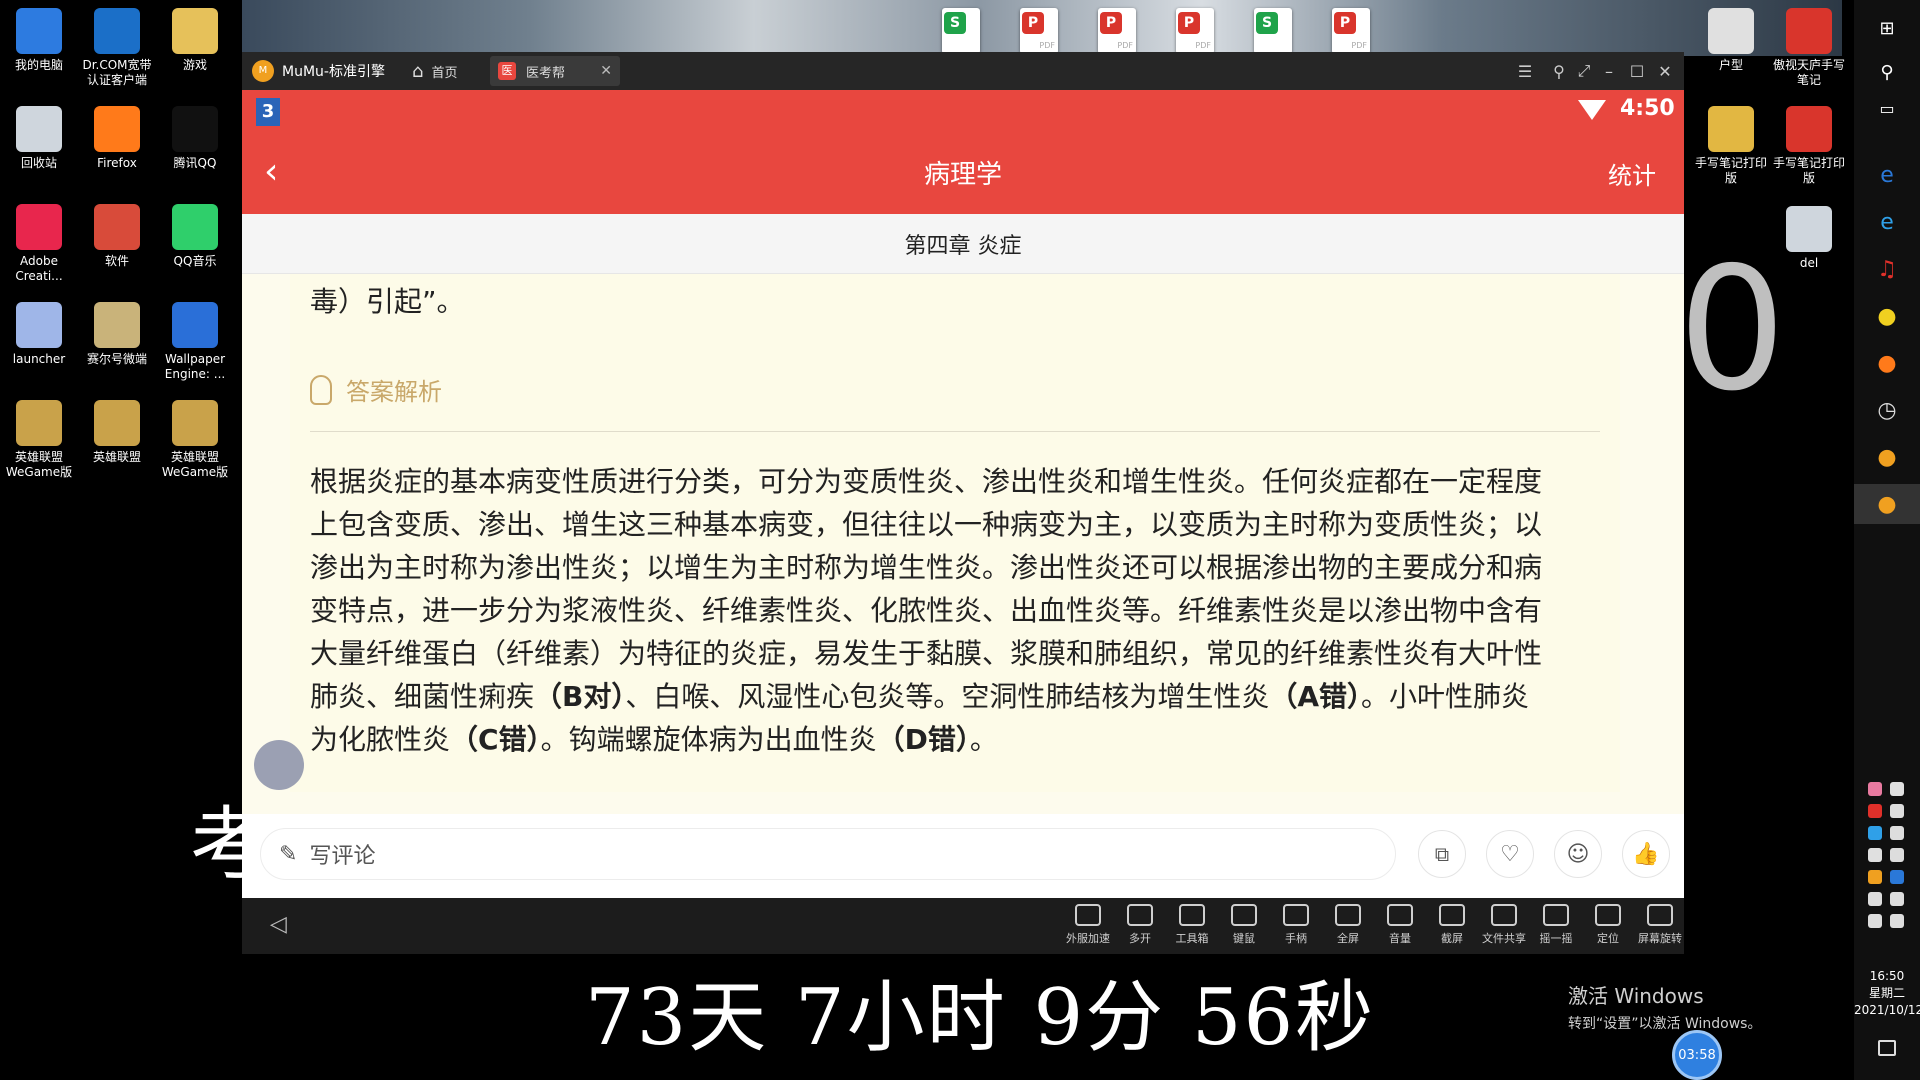 The width and height of the screenshot is (1920, 1080). What do you see at coordinates (1608, 925) in the screenshot?
I see `toolbar-tool: 定位` at bounding box center [1608, 925].